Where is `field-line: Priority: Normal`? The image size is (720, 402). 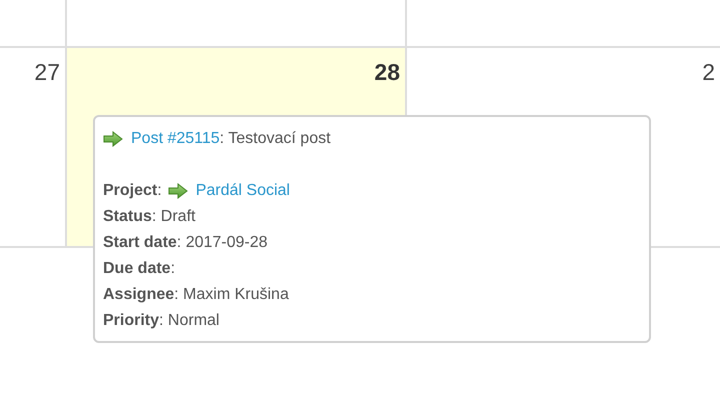 field-line: Priority: Normal is located at coordinates (161, 321).